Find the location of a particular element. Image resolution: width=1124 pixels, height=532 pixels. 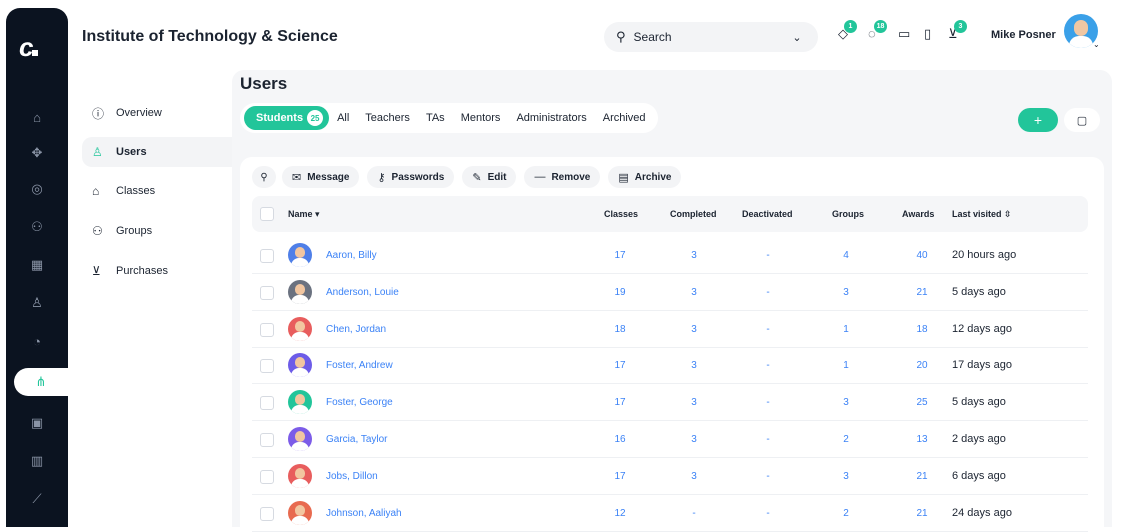

table-row: Garcia, Taylor 16 3 - 2 13 2 days ago is located at coordinates (670, 440).